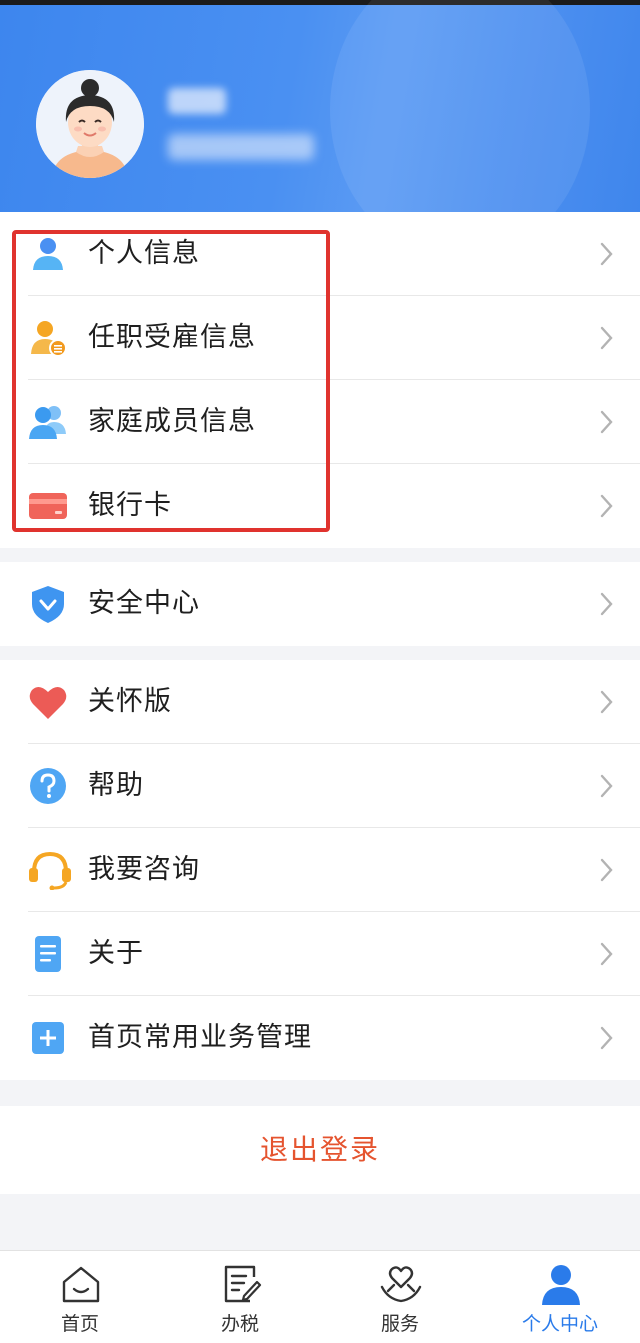 The height and width of the screenshot is (1343, 640). I want to click on user-icon, so click(561, 1284).